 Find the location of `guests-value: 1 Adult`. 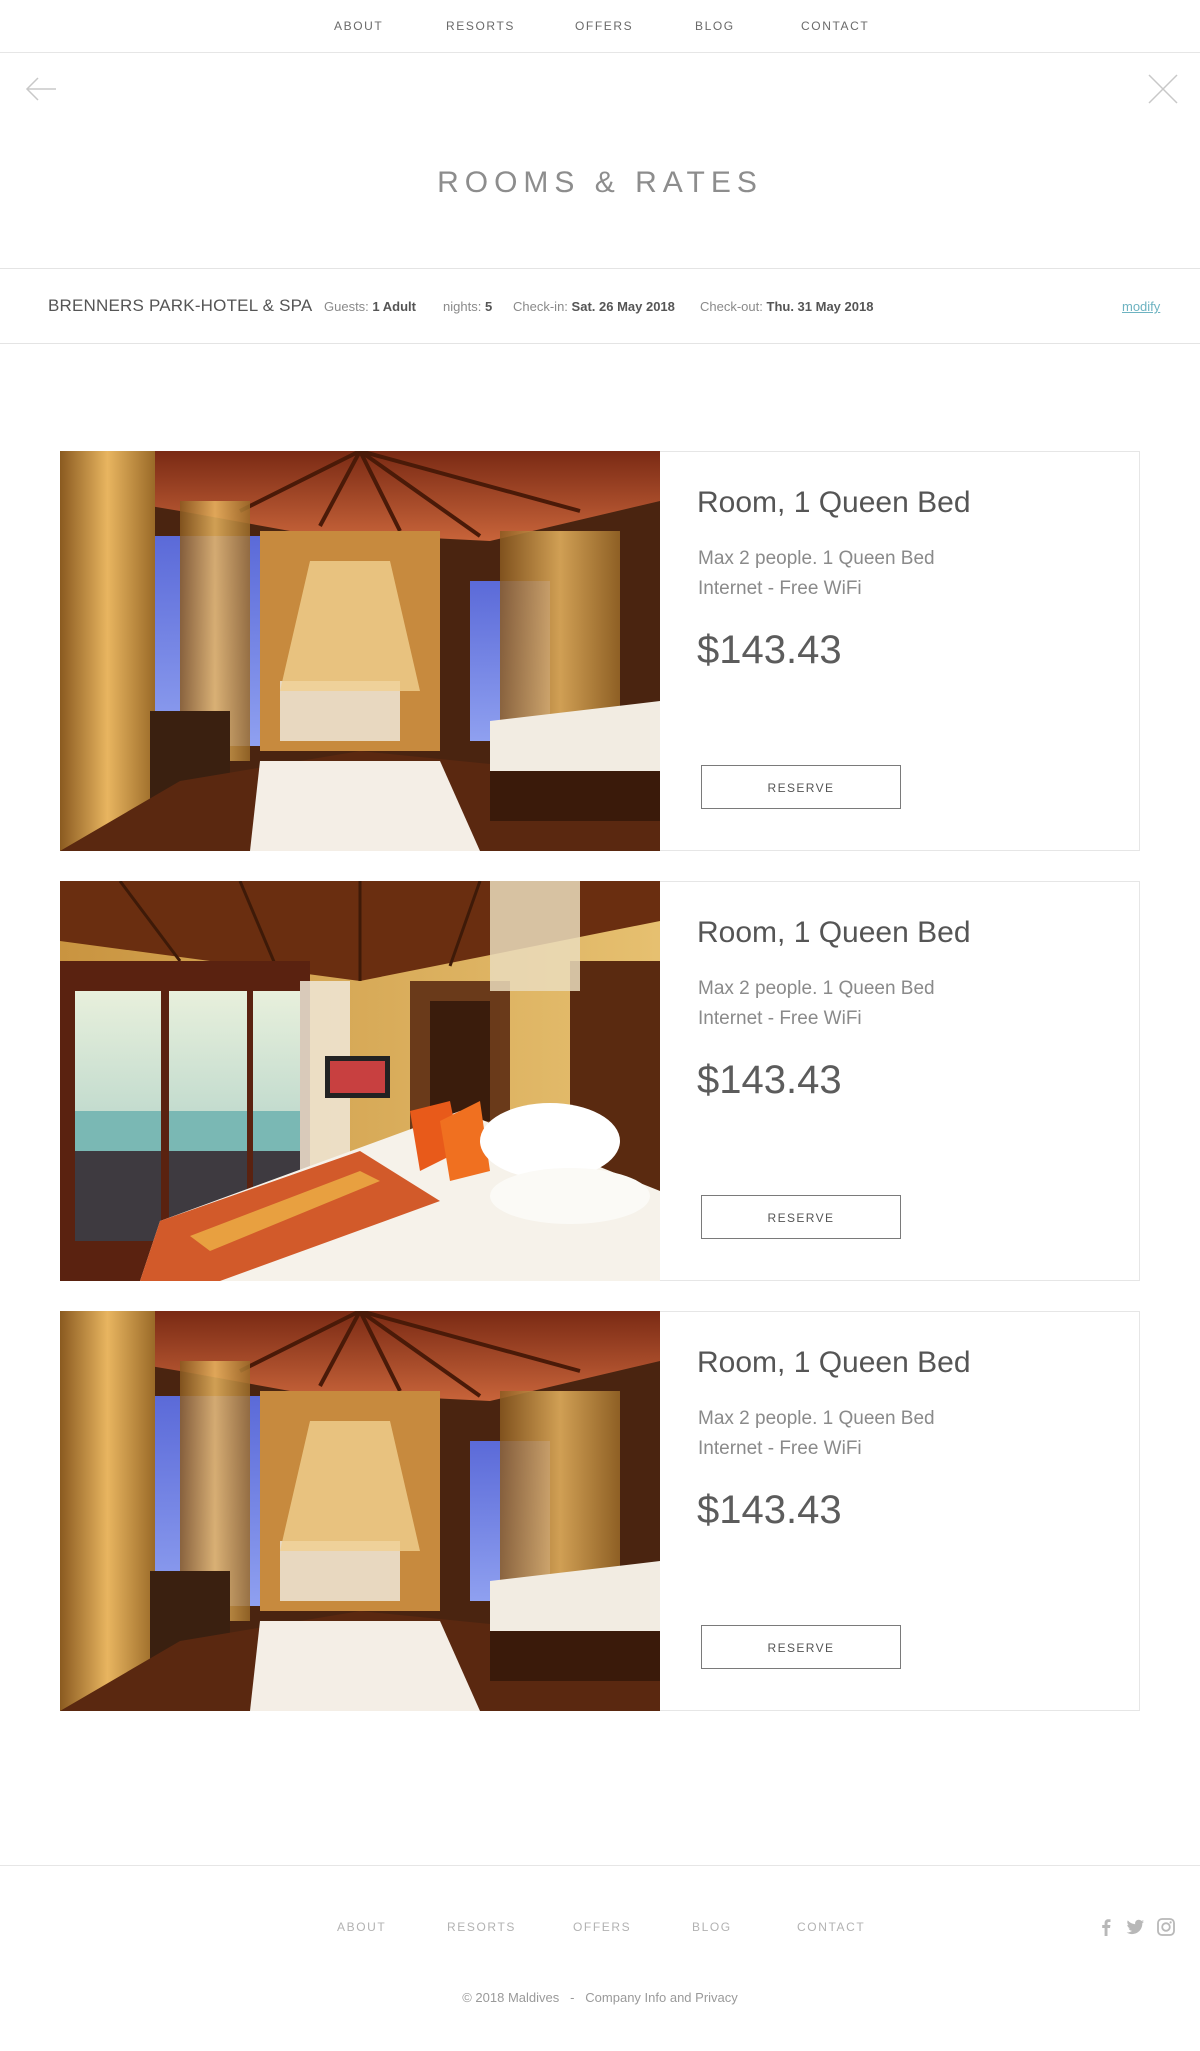

guests-value: 1 Adult is located at coordinates (394, 306).